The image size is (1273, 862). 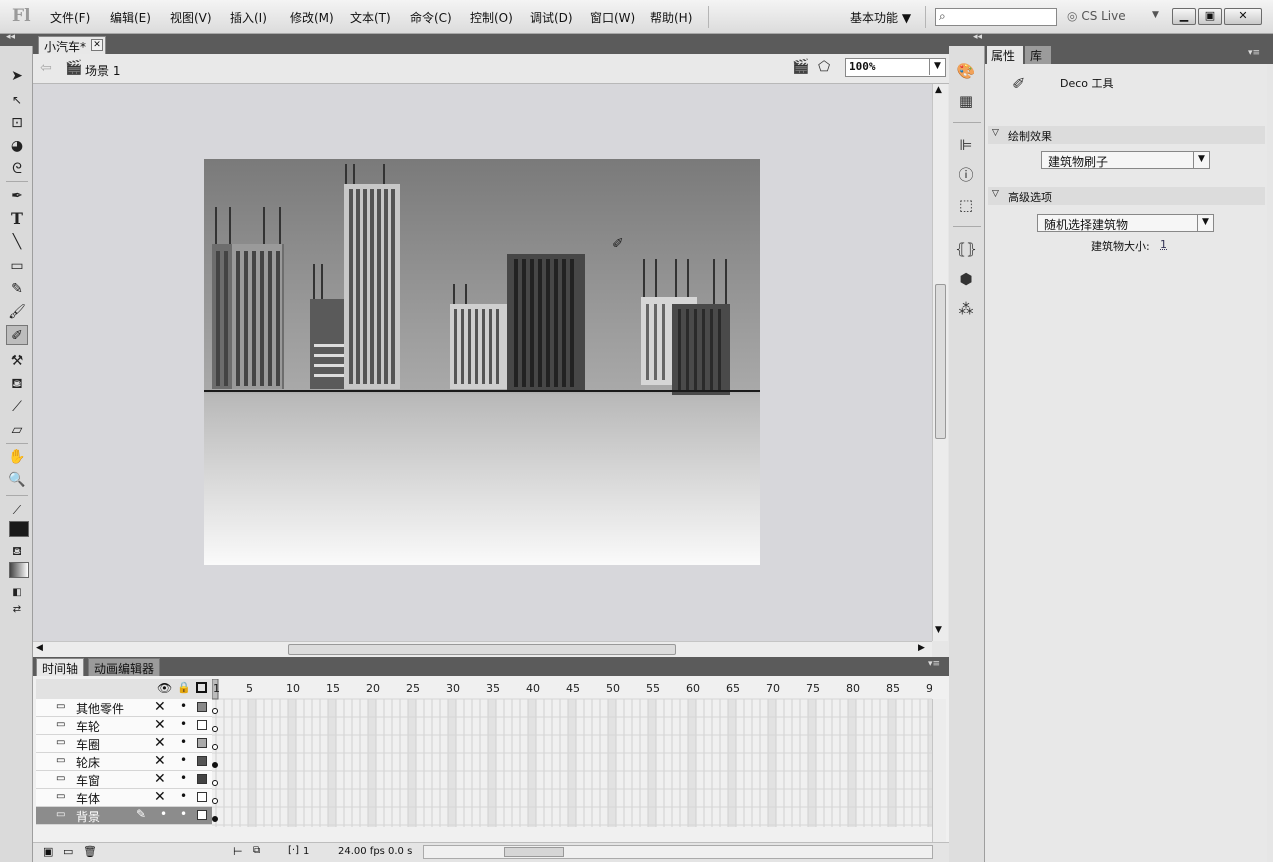 I want to click on advanced-option-dropdown: 随机选择建筑物 ▼, so click(x=1125, y=223).